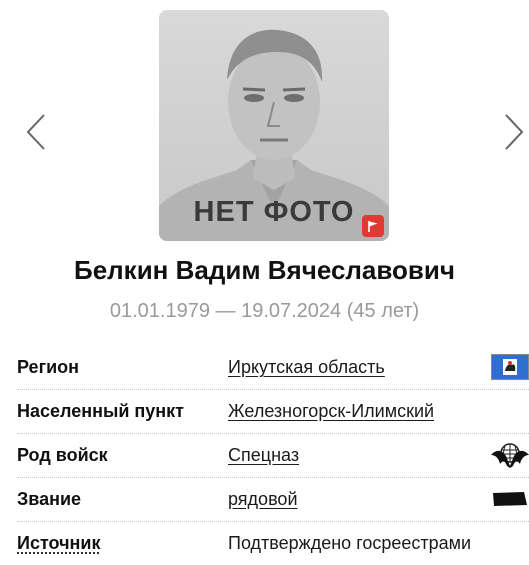  I want to click on source-label: Источник, so click(58, 543).